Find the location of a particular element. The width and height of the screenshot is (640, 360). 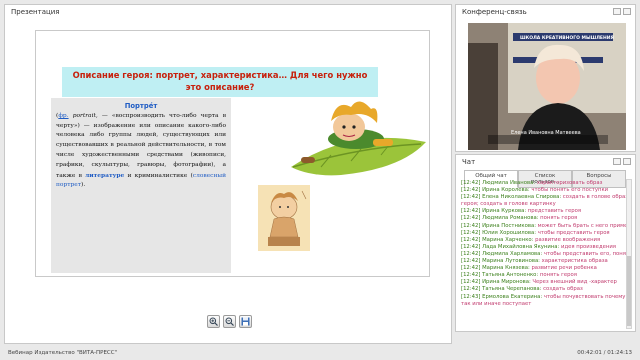

message-text: создать образ is located at coordinates (563, 289).